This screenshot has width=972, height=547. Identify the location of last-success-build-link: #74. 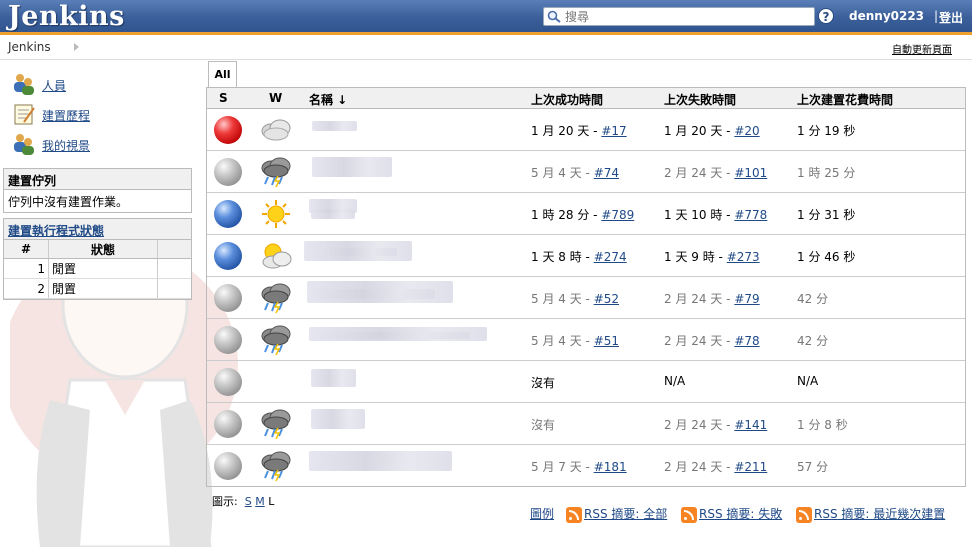
(606, 173).